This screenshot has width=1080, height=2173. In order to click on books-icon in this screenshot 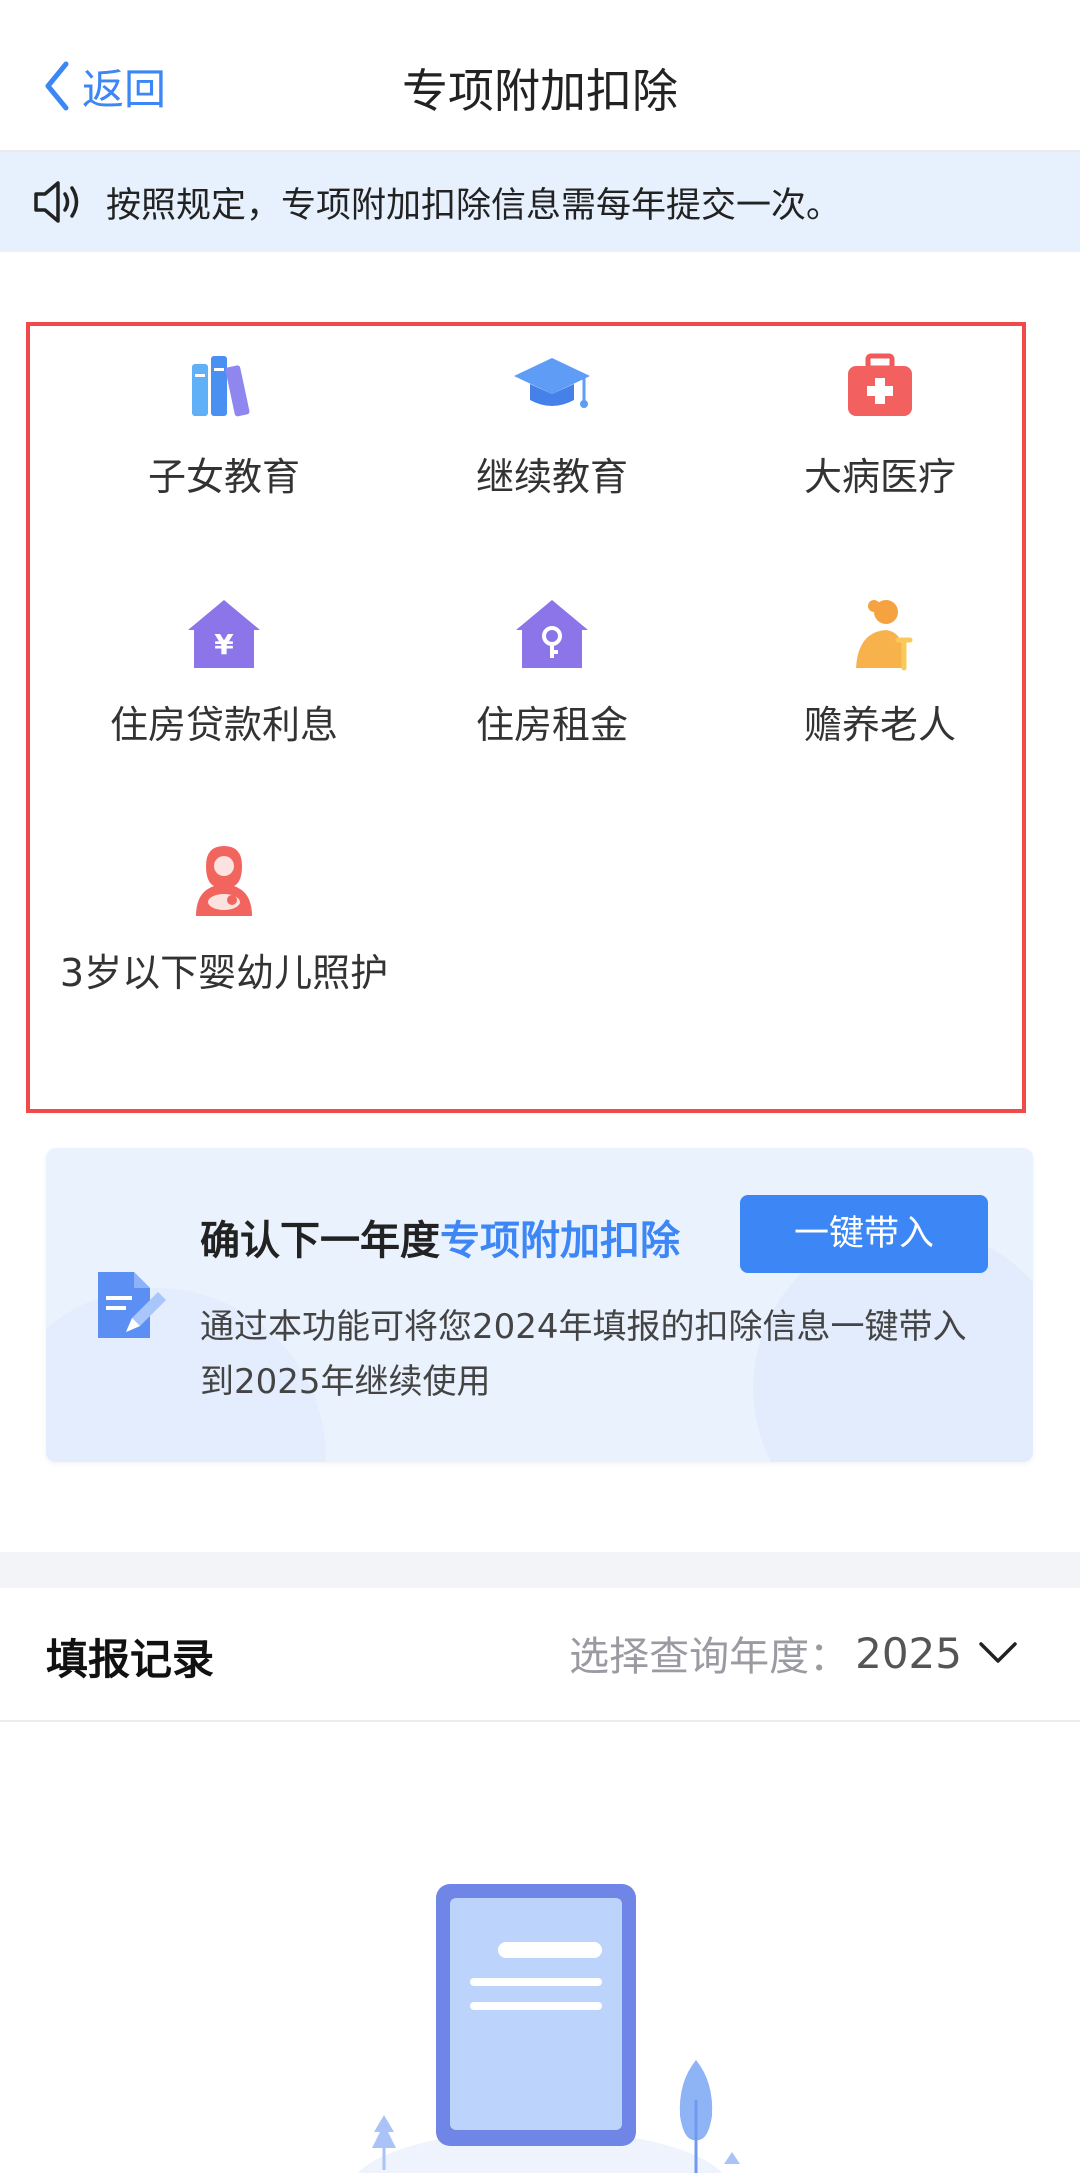, I will do `click(221, 386)`.